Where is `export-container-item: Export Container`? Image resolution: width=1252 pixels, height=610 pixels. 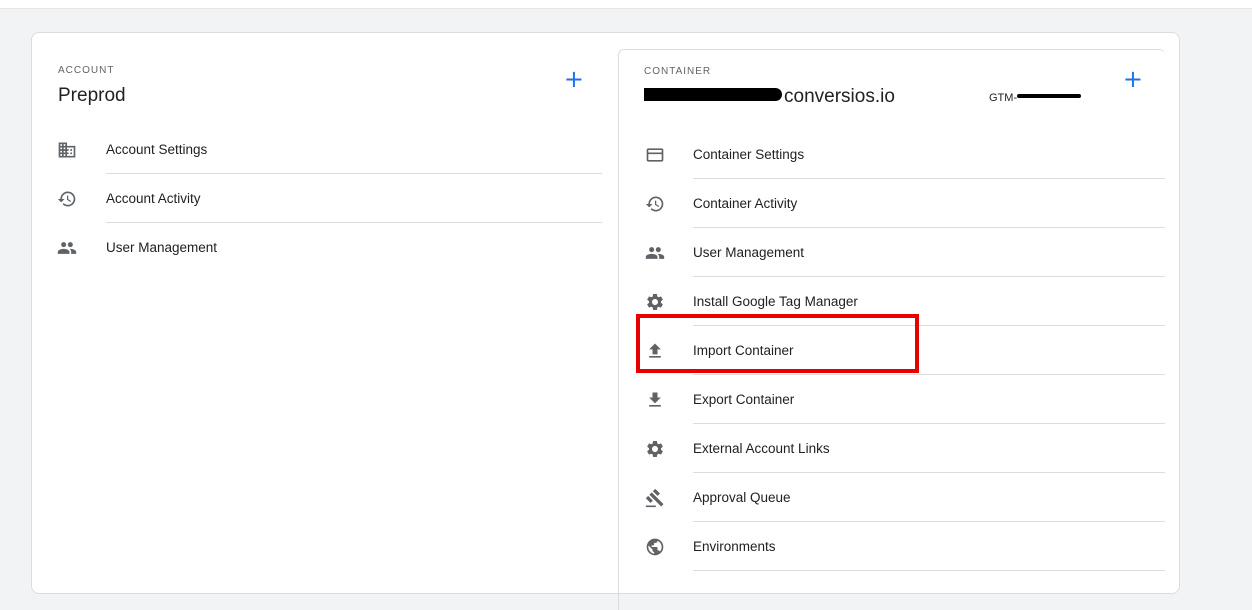
export-container-item: Export Container is located at coordinates (892, 399).